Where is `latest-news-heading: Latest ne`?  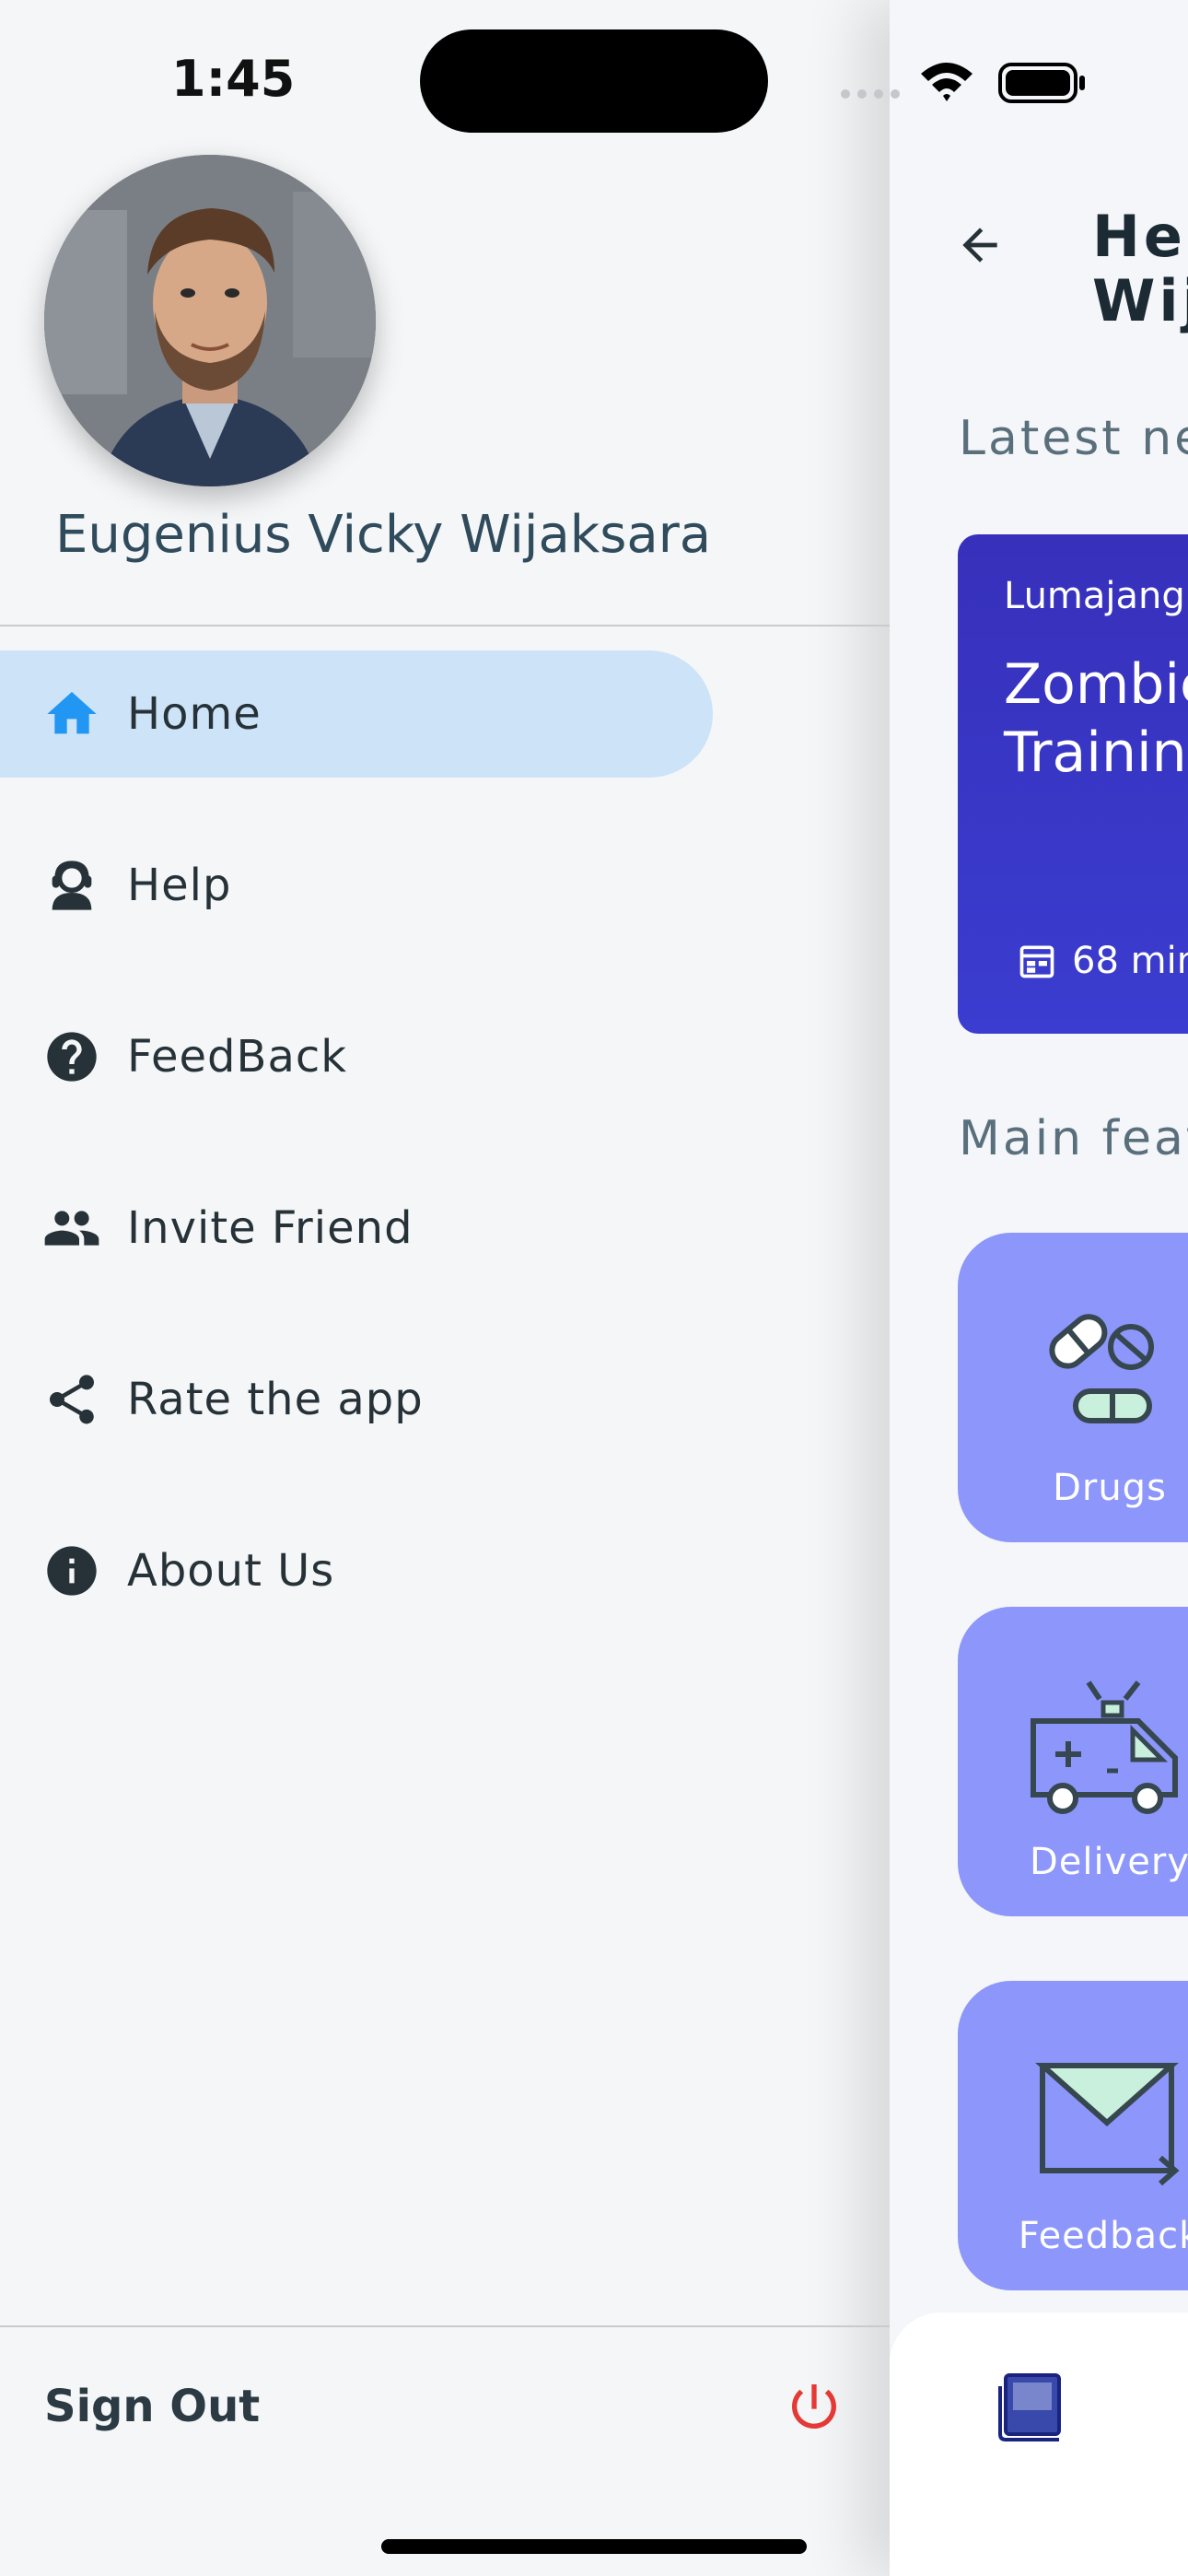
latest-news-heading: Latest ne is located at coordinates (1073, 438).